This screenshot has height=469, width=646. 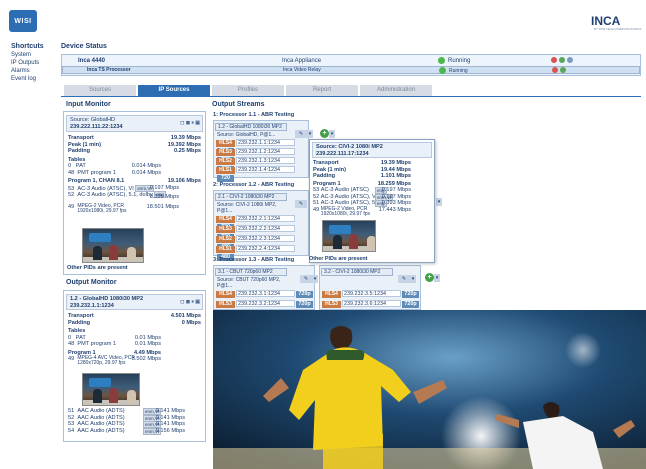 What do you see at coordinates (351, 61) in the screenshot?
I see `device-row: Inca 4440 Inca Appliance Running` at bounding box center [351, 61].